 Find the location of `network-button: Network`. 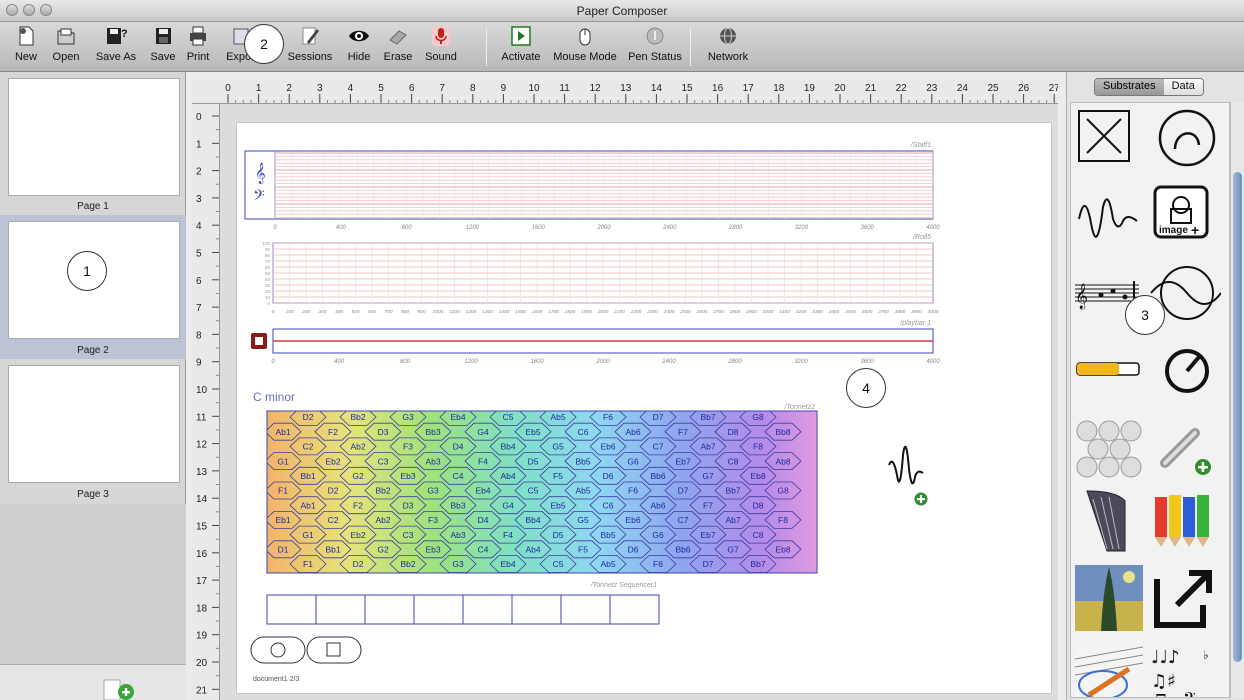

network-button: Network is located at coordinates (728, 44).